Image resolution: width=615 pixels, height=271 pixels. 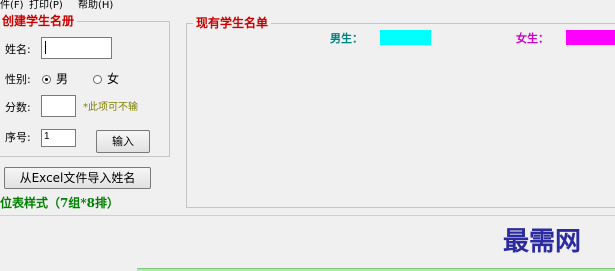 What do you see at coordinates (95, 6) in the screenshot?
I see `menu-help: 帮助(H)` at bounding box center [95, 6].